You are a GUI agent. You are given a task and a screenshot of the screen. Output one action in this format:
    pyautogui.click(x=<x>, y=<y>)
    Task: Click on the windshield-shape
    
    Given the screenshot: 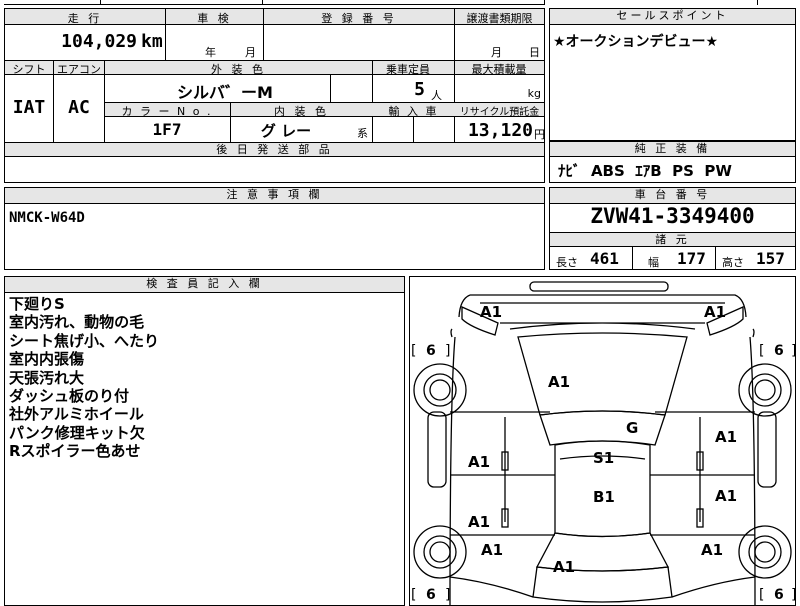 What is the action you would take?
    pyautogui.click(x=602, y=428)
    